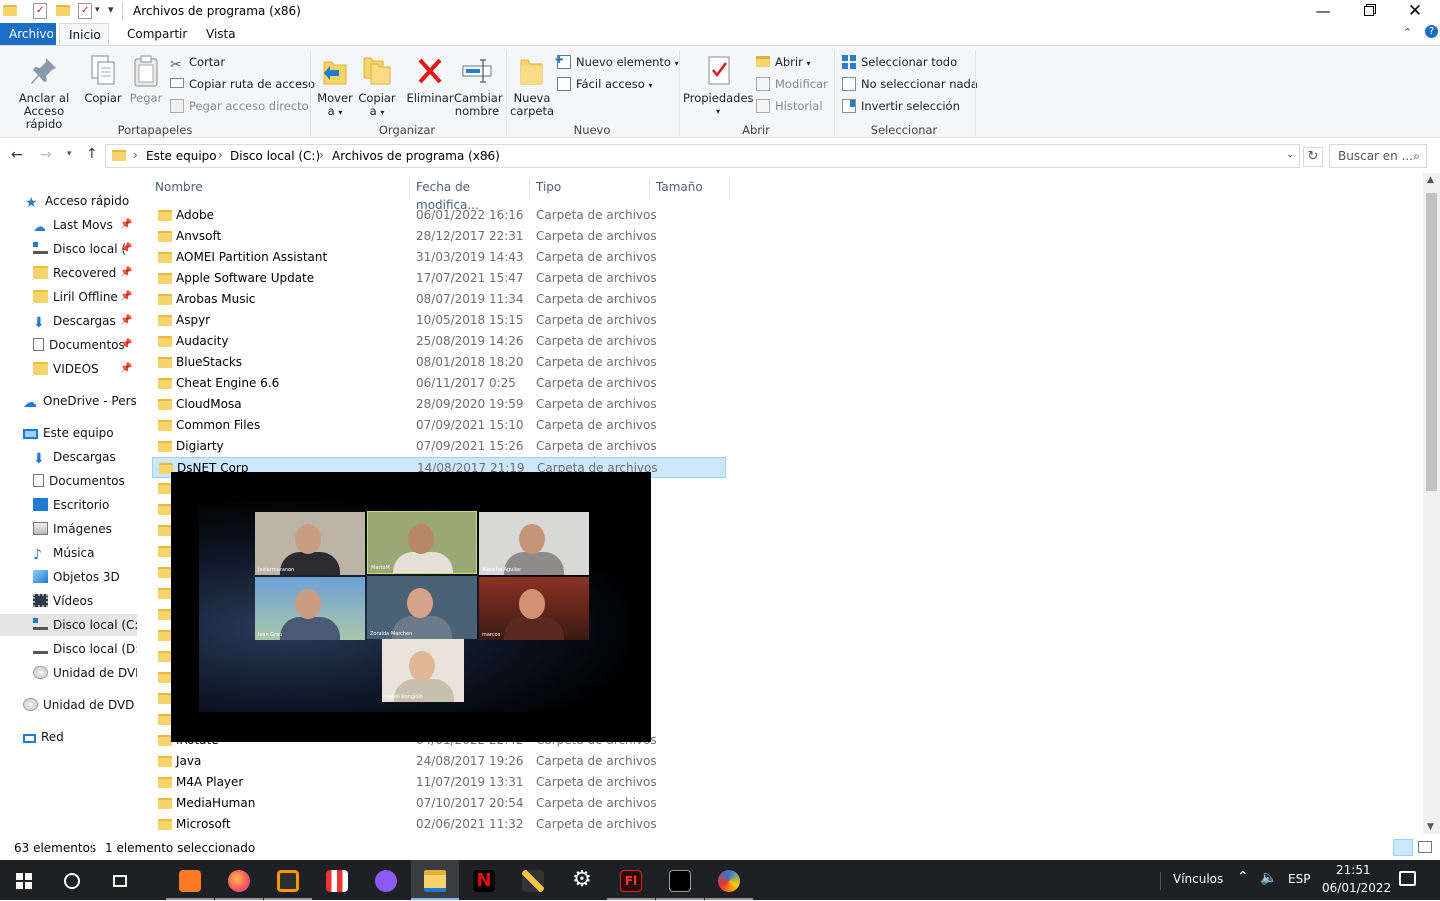 The height and width of the screenshot is (901, 1440). I want to click on pin-quick-access-button: Anclar al Acceso rápido, so click(44, 92).